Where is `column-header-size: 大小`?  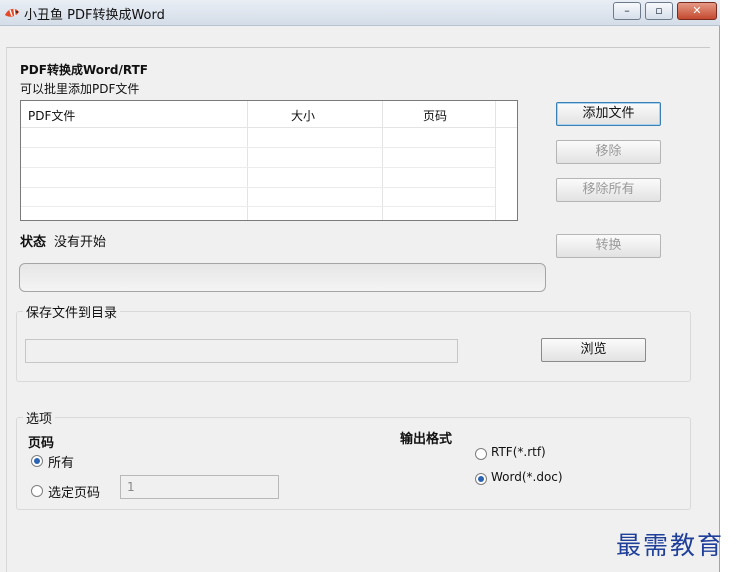
column-header-size: 大小 is located at coordinates (303, 115).